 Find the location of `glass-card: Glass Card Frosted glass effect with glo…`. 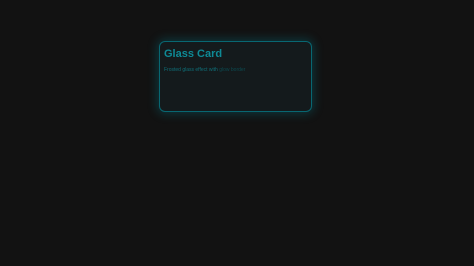

glass-card: Glass Card Frosted glass effect with glo… is located at coordinates (235, 76).